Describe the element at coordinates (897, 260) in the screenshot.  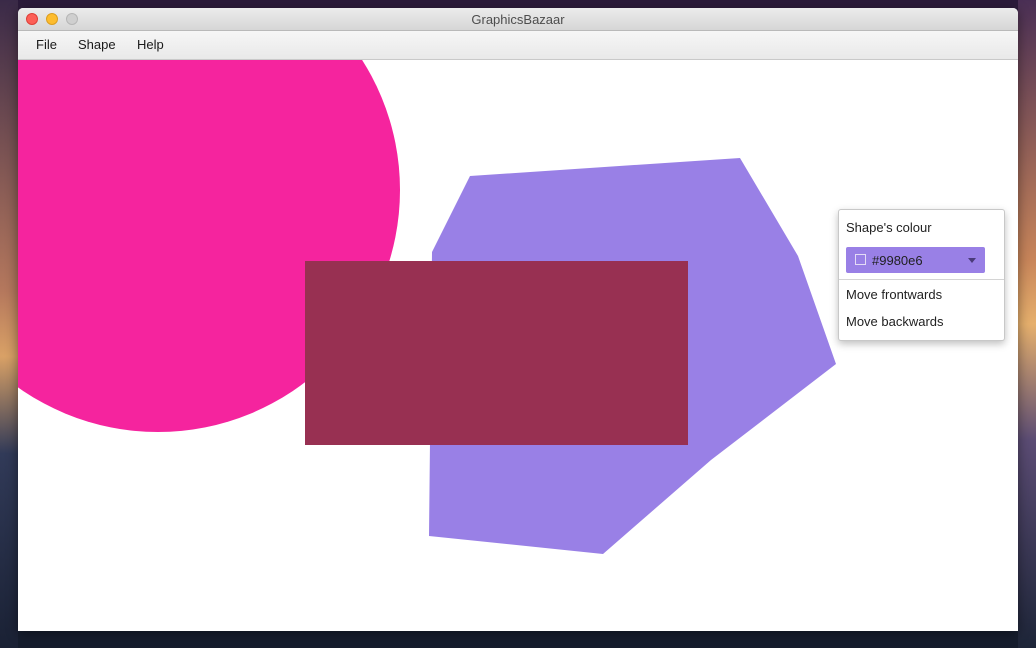
I see `colour-value: #9980e6` at that location.